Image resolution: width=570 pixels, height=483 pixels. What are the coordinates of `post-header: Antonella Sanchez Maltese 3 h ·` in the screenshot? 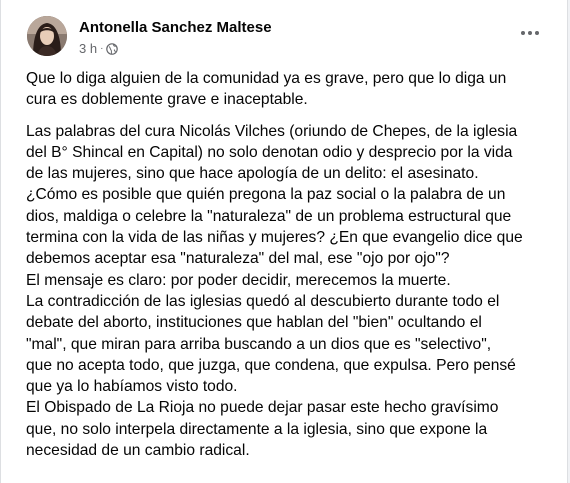 It's located at (292, 38).